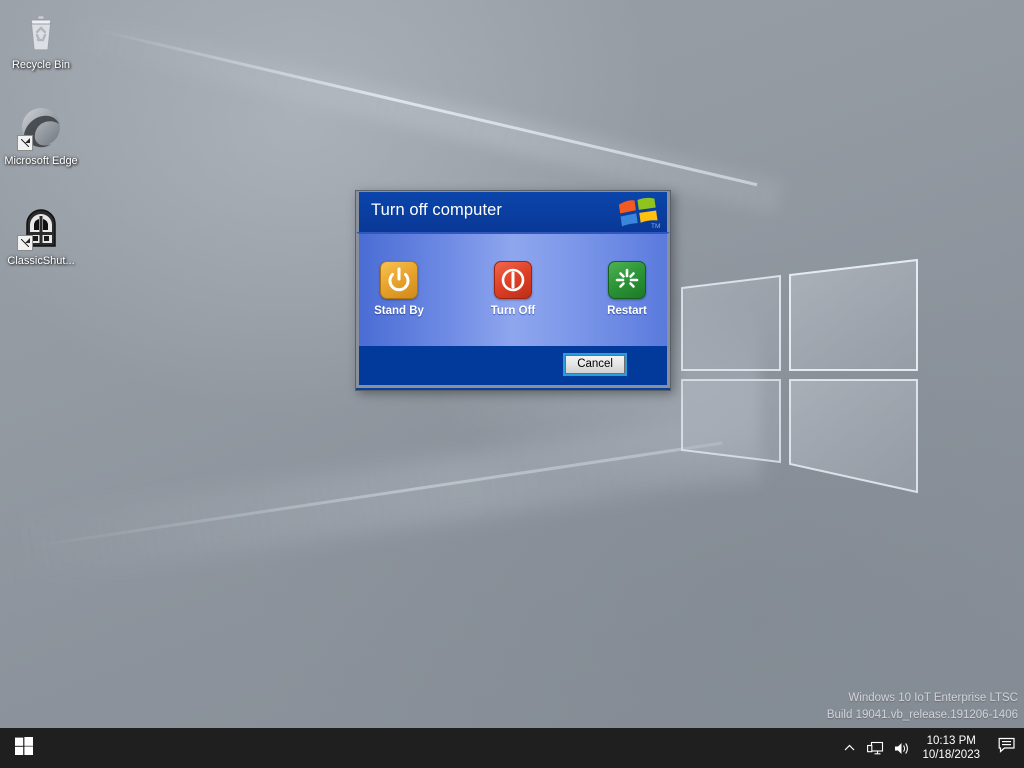 The width and height of the screenshot is (1024, 768). I want to click on power-off-icon, so click(513, 280).